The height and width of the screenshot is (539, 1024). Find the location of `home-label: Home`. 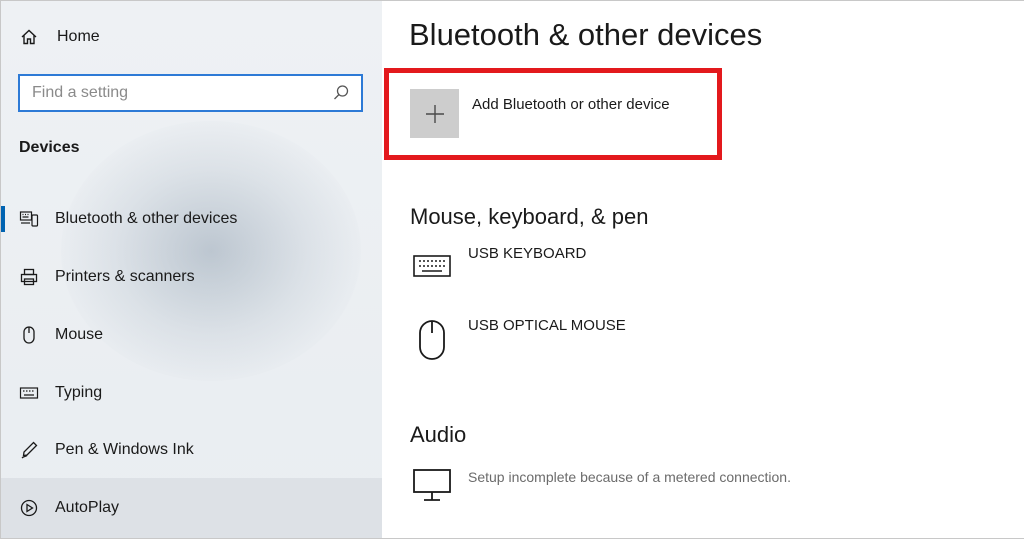

home-label: Home is located at coordinates (78, 36).